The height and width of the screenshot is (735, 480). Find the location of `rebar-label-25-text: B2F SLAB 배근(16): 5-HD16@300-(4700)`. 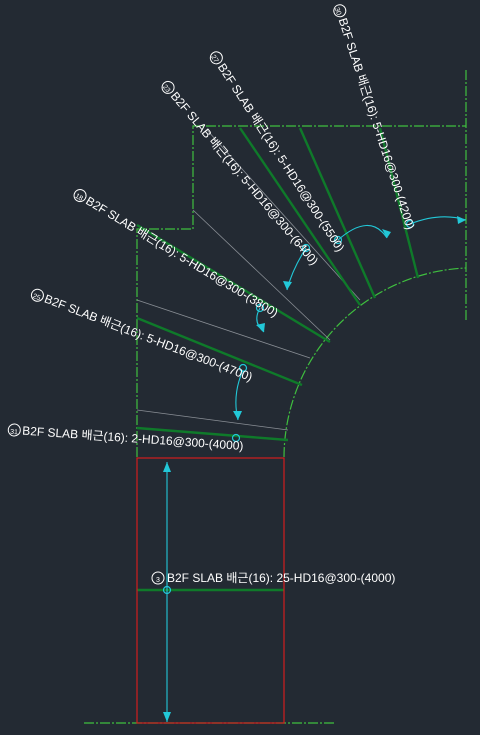

rebar-label-25-text: B2F SLAB 배근(16): 5-HD16@300-(4700) is located at coordinates (148, 338).